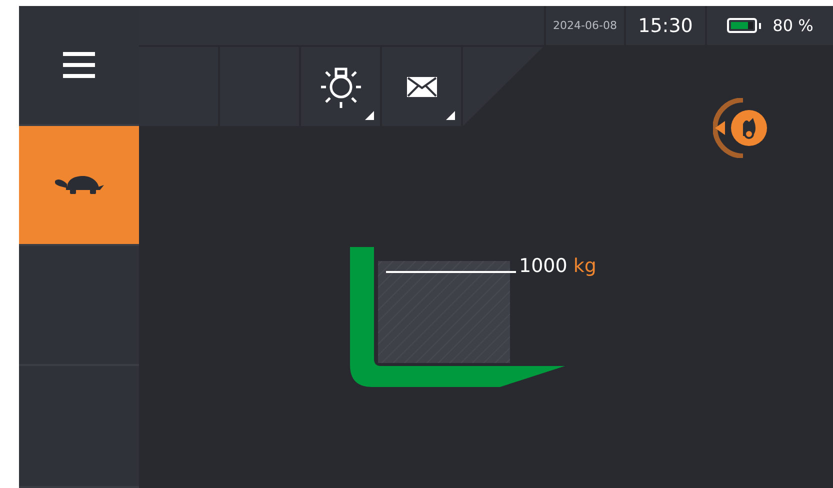  Describe the element at coordinates (543, 266) in the screenshot. I see `weight-value: 1000` at that location.